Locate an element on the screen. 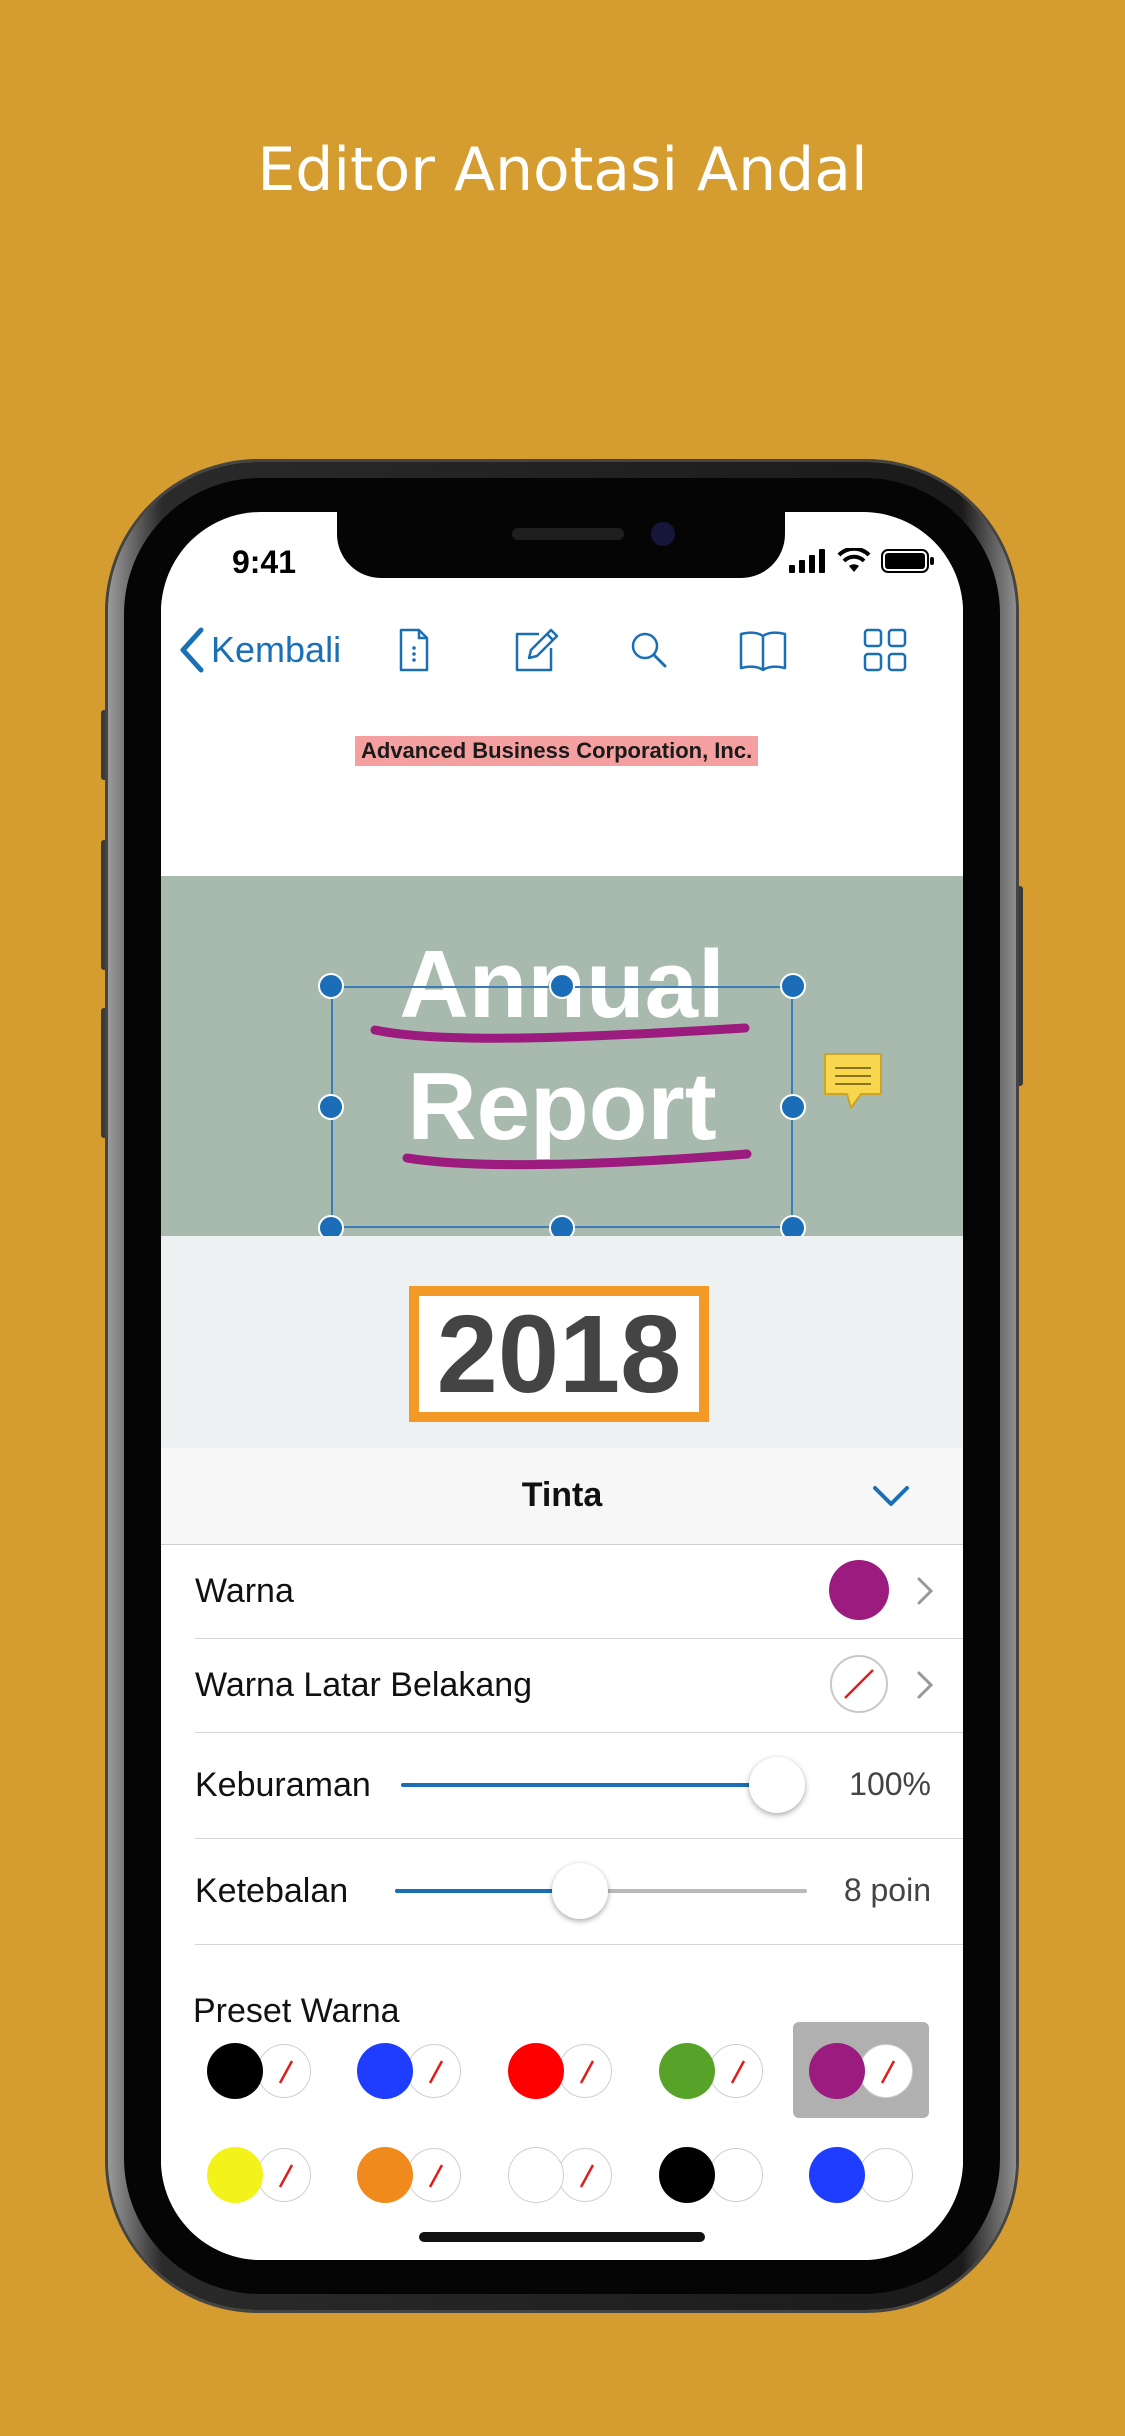 The image size is (1125, 2436). opacity-row: Keburaman 100% is located at coordinates (579, 1785).